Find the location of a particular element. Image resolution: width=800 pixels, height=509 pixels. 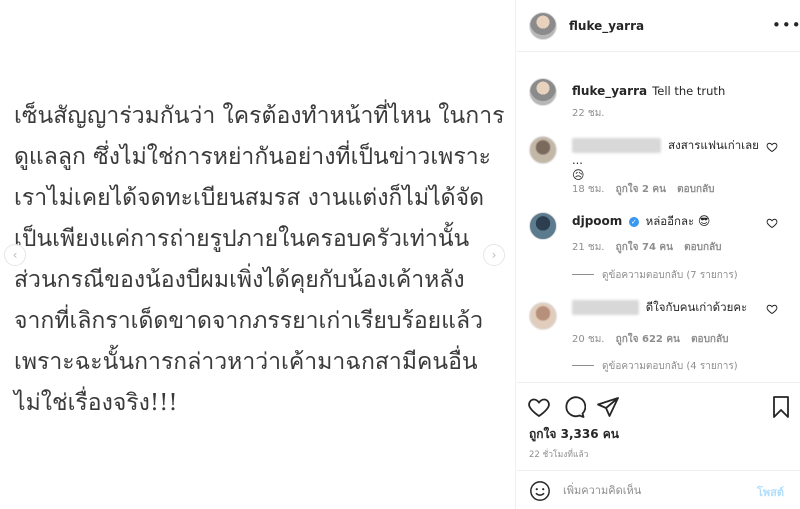

share-icon is located at coordinates (608, 407).